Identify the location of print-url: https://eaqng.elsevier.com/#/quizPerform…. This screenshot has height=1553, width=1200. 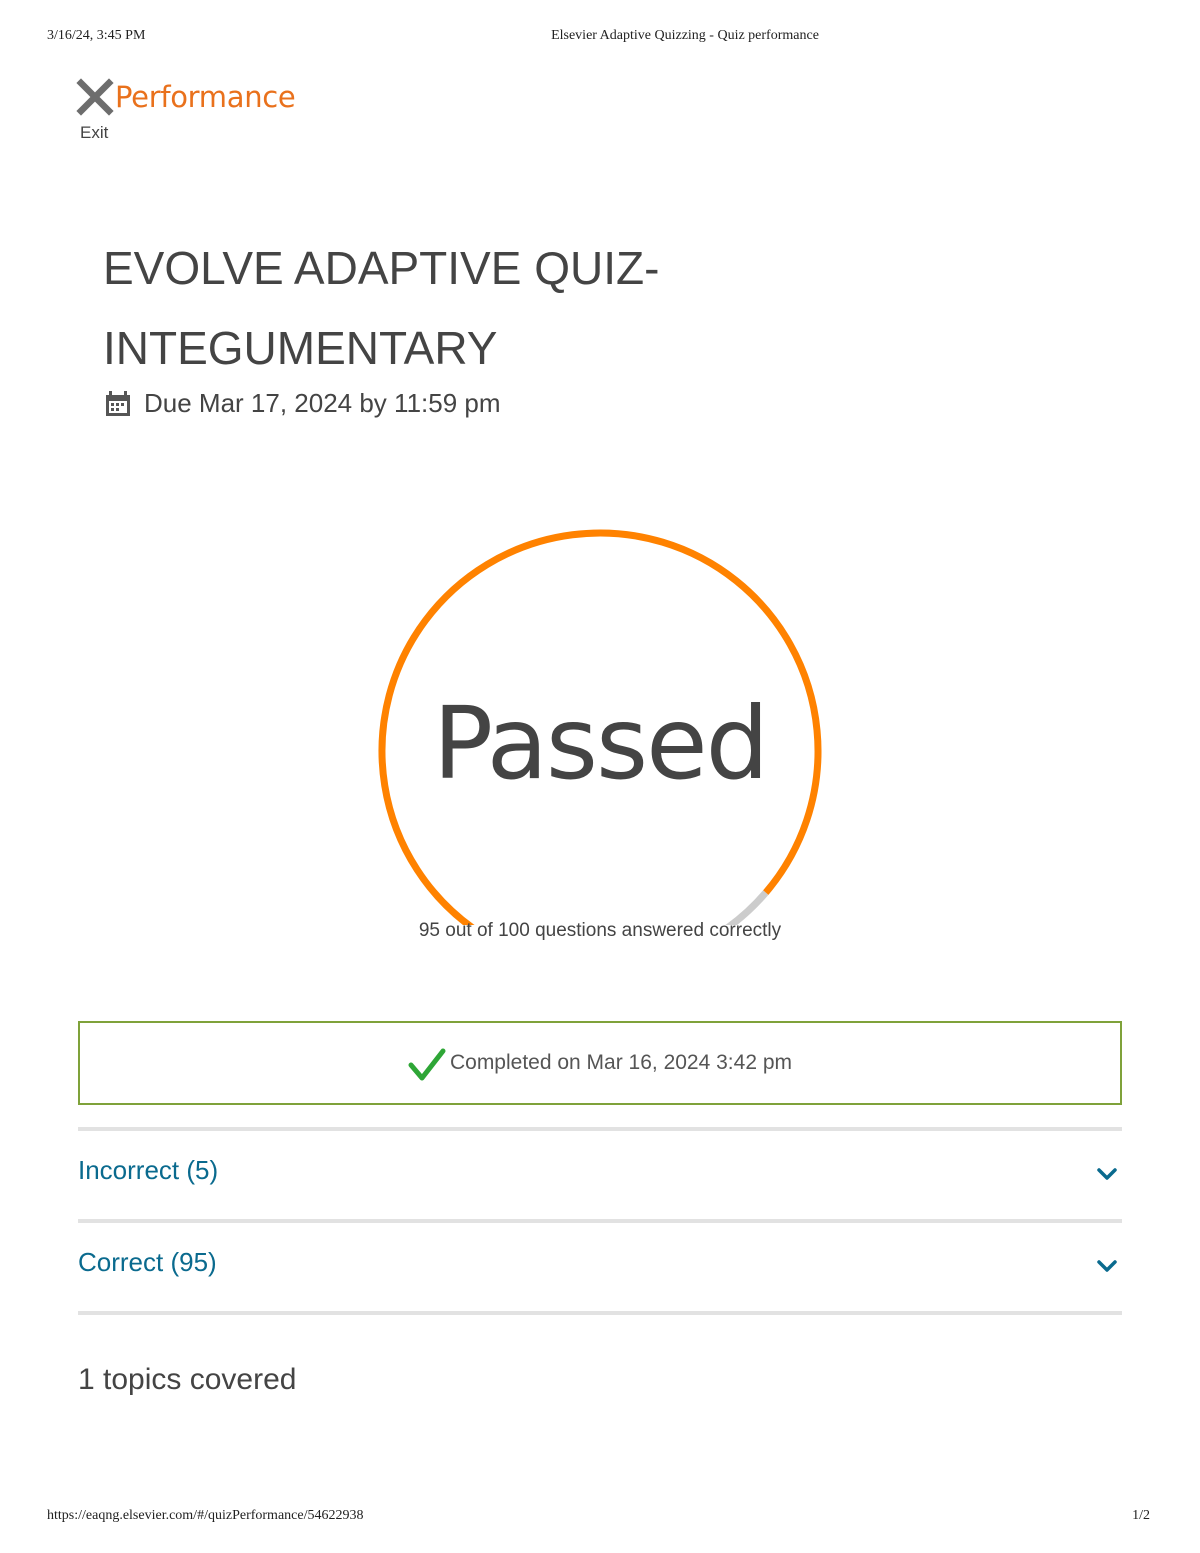
(205, 1515).